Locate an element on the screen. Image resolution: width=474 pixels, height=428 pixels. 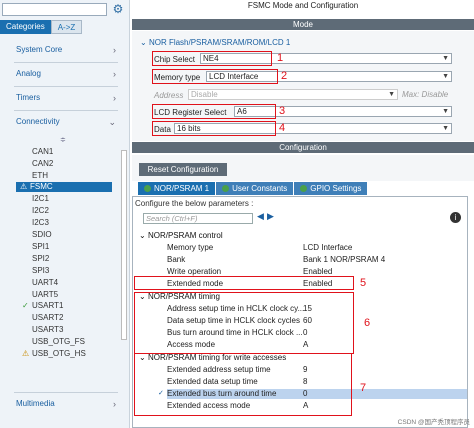
param-value: LCD Interface is located at coordinates (328, 247).